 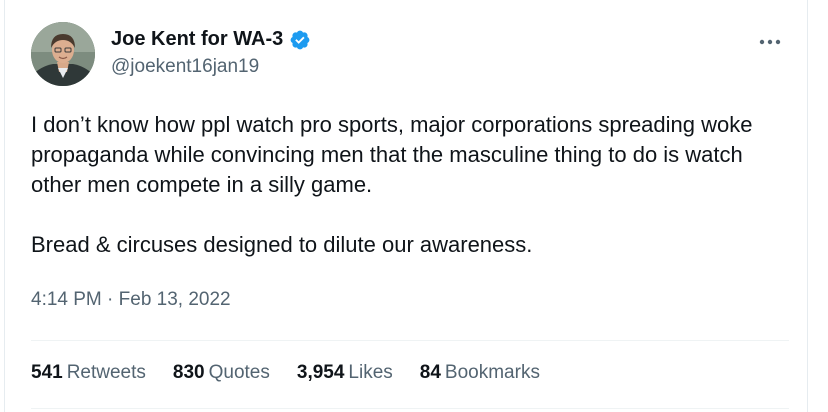 I want to click on bookmarks-label: Bookmarks, so click(x=492, y=372).